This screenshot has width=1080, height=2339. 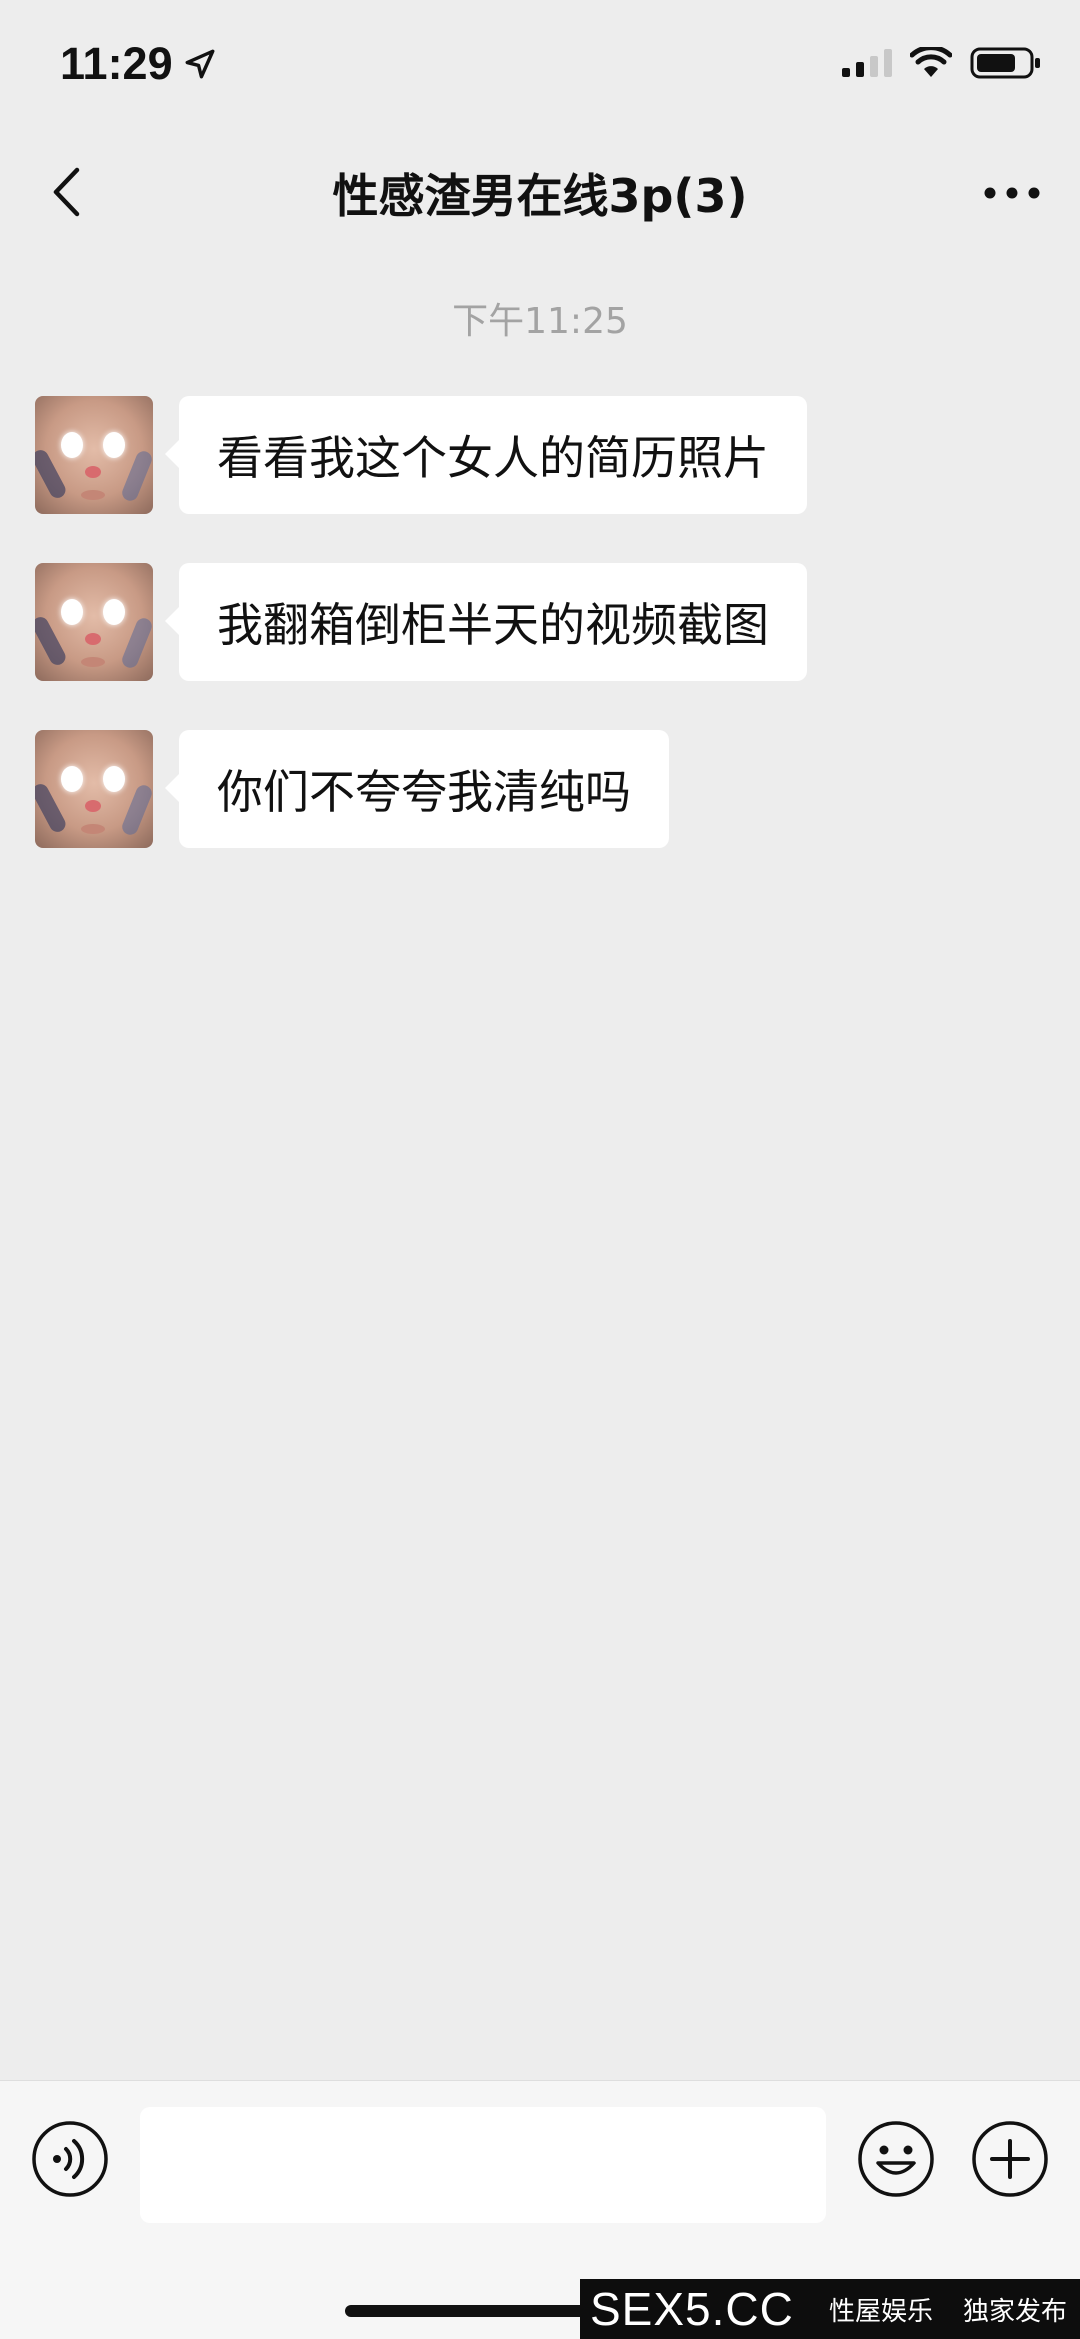 I want to click on plus-icon, so click(x=1010, y=2159).